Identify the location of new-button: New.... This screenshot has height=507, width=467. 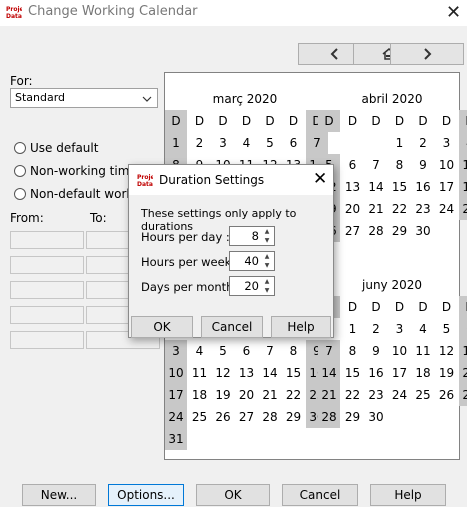
(59, 495).